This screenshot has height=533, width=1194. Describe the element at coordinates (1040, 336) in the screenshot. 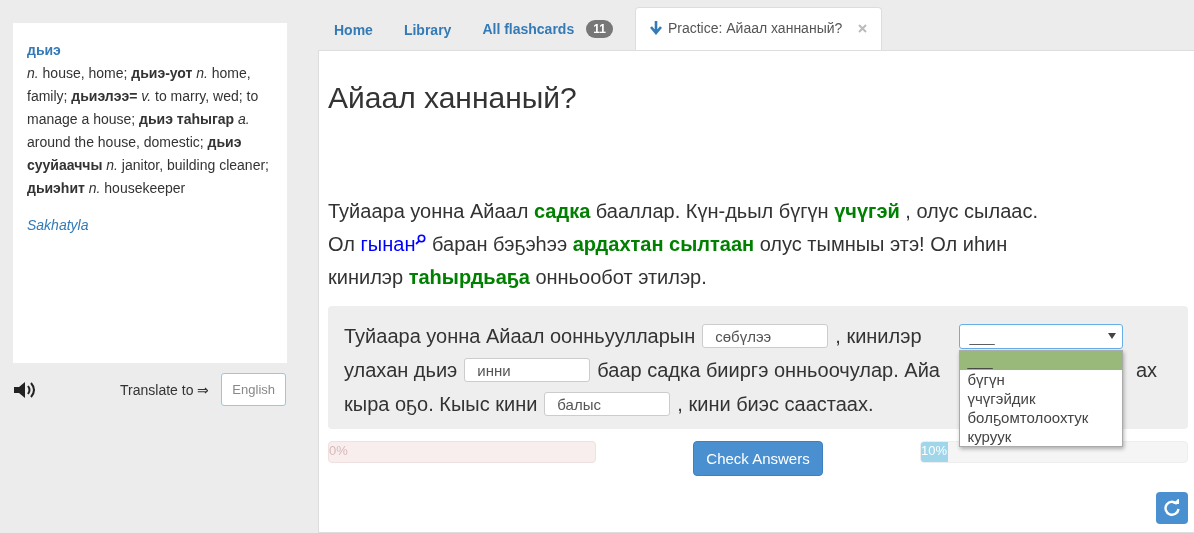

I see `answer-dropdown: ___` at that location.